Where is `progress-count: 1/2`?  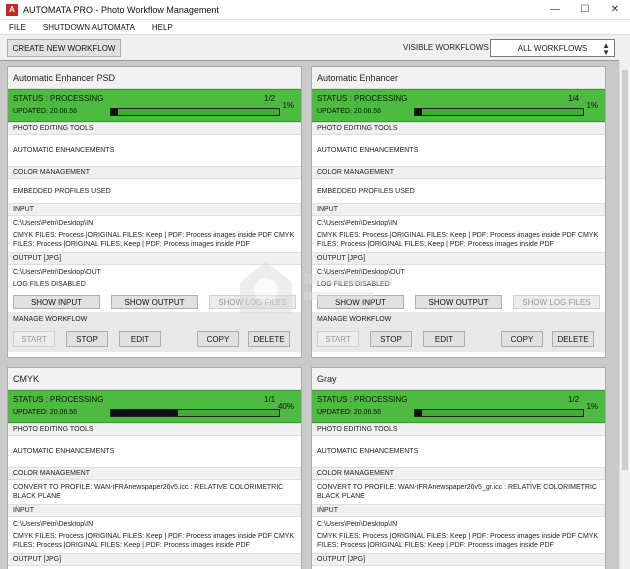 progress-count: 1/2 is located at coordinates (574, 399).